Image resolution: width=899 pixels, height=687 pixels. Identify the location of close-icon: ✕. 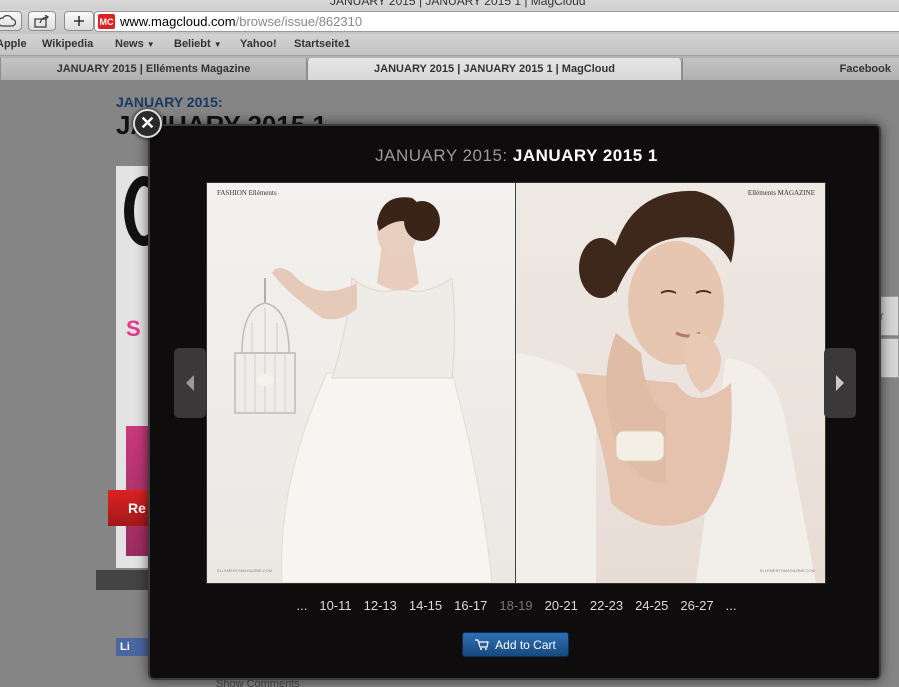
(147, 123).